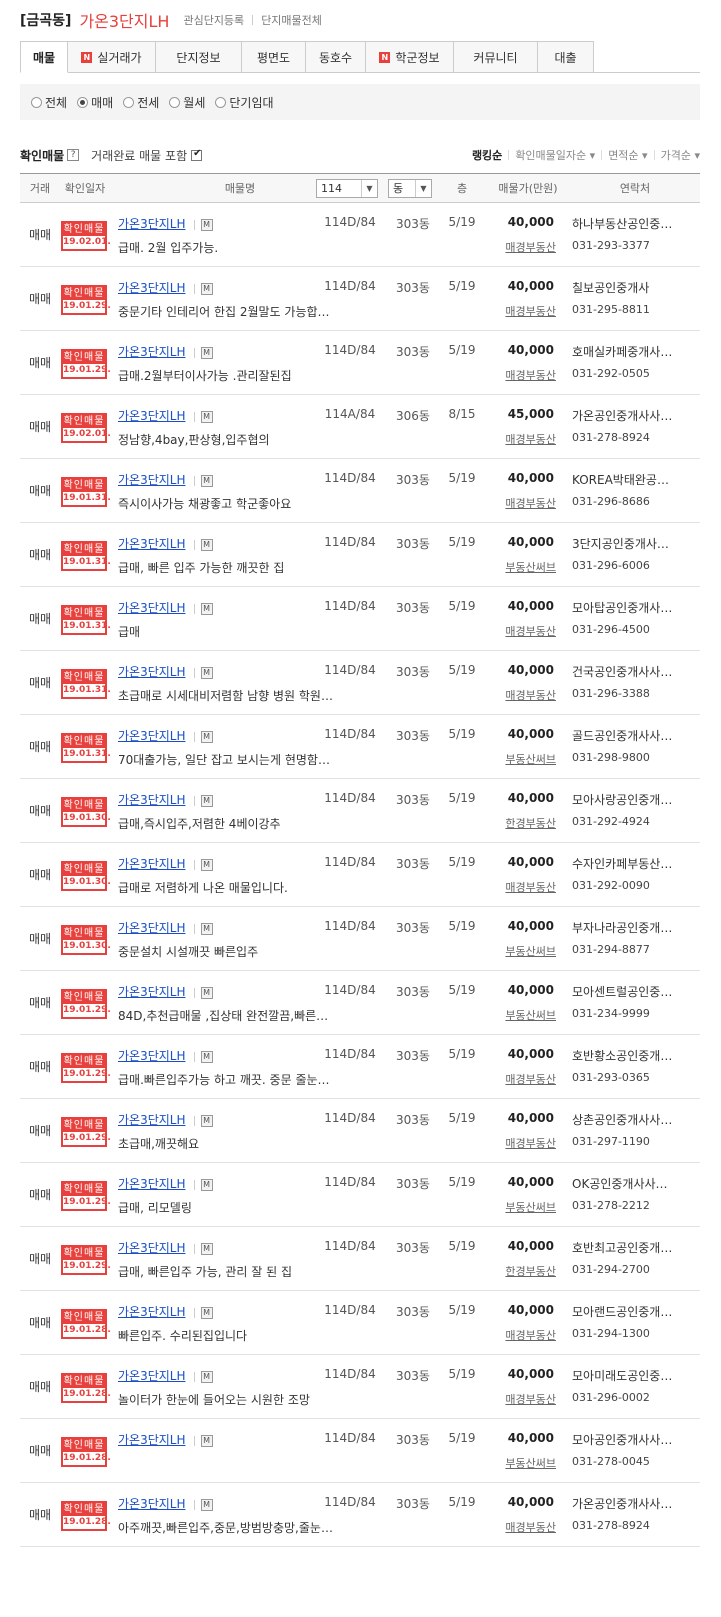  What do you see at coordinates (199, 57) in the screenshot?
I see `tab-2: 단지정보` at bounding box center [199, 57].